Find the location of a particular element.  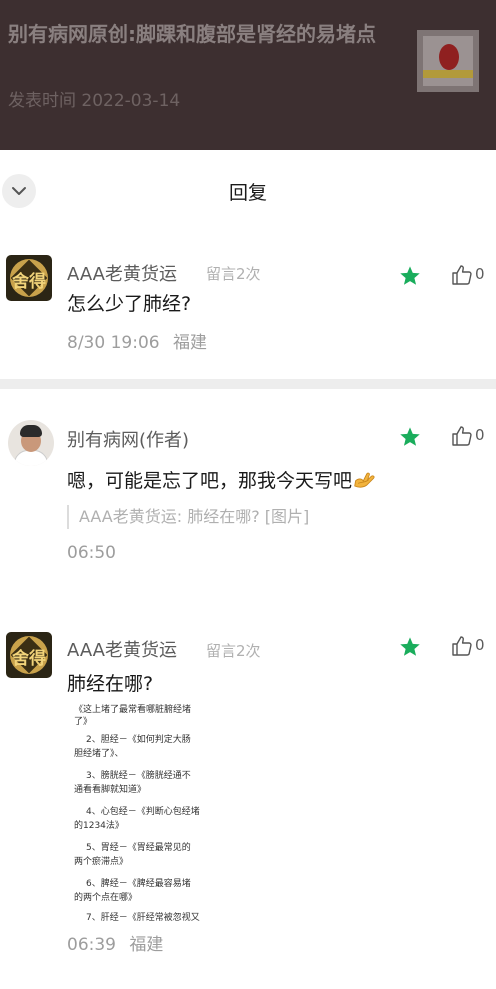

sheet-title: 回复 is located at coordinates (247, 193).